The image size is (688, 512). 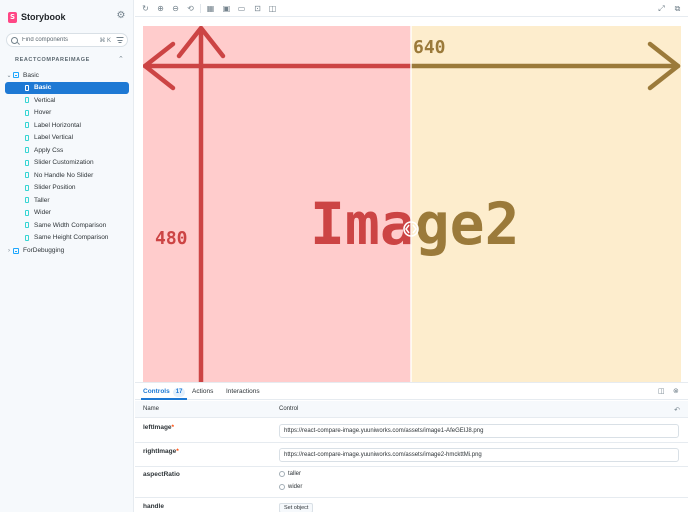 I want to click on search-shortcut-hint: ⌘ K, so click(x=105, y=40).